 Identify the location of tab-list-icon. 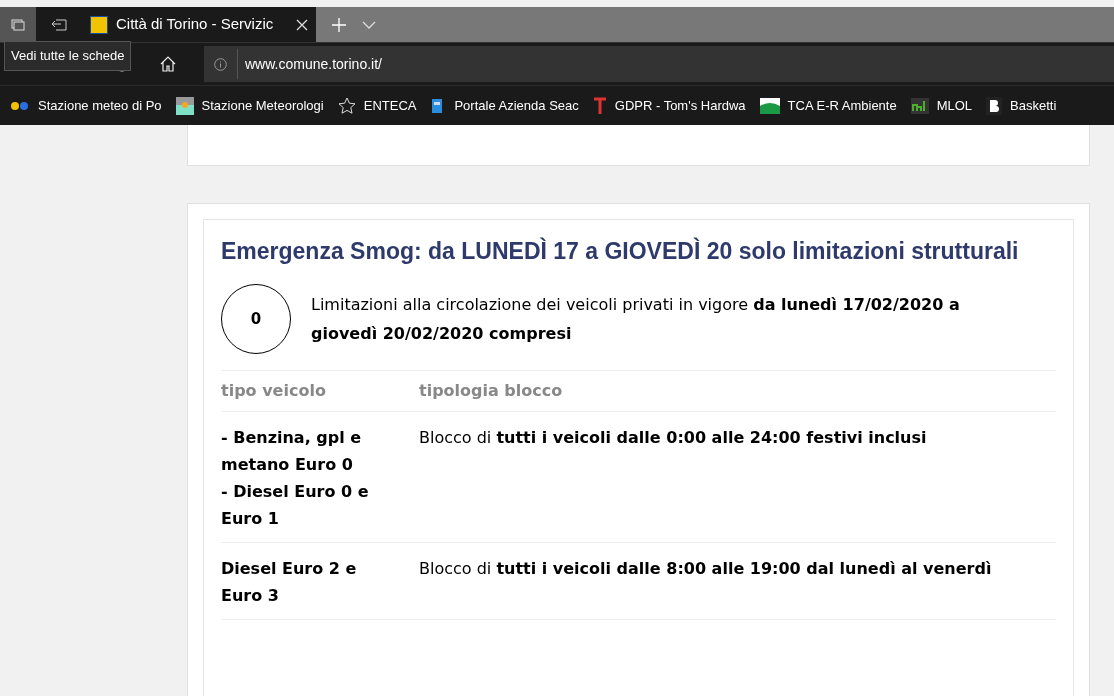
(18, 24).